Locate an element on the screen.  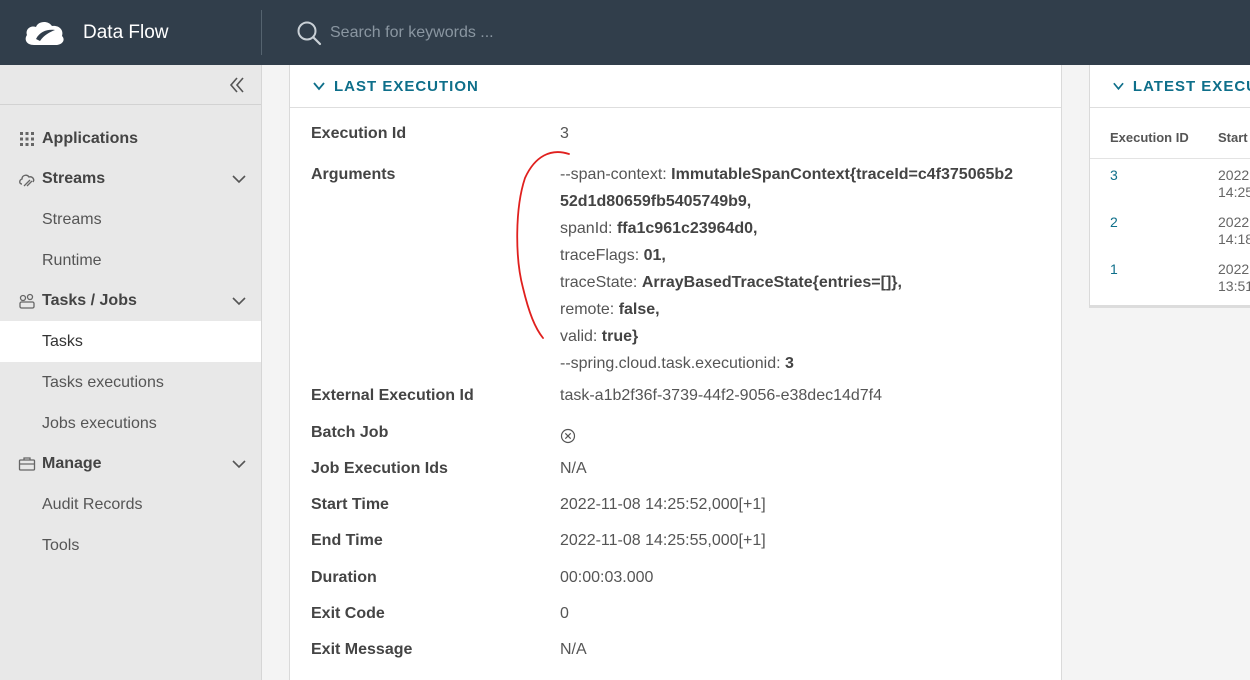
argument-key: spanId: is located at coordinates (588, 228).